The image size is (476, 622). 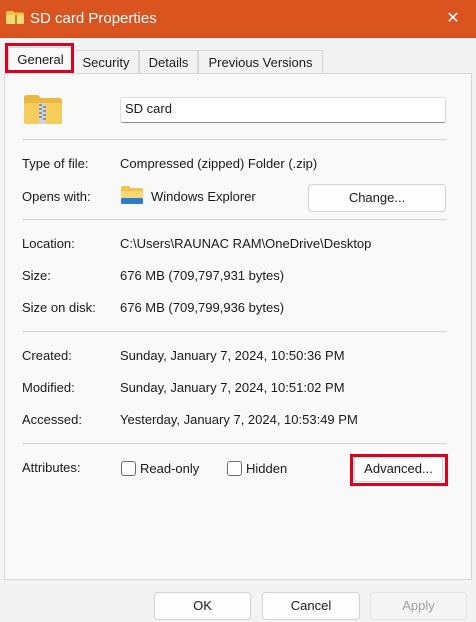 I want to click on size-on-disk-value: 676 MB (709,799,936 bytes), so click(x=202, y=307).